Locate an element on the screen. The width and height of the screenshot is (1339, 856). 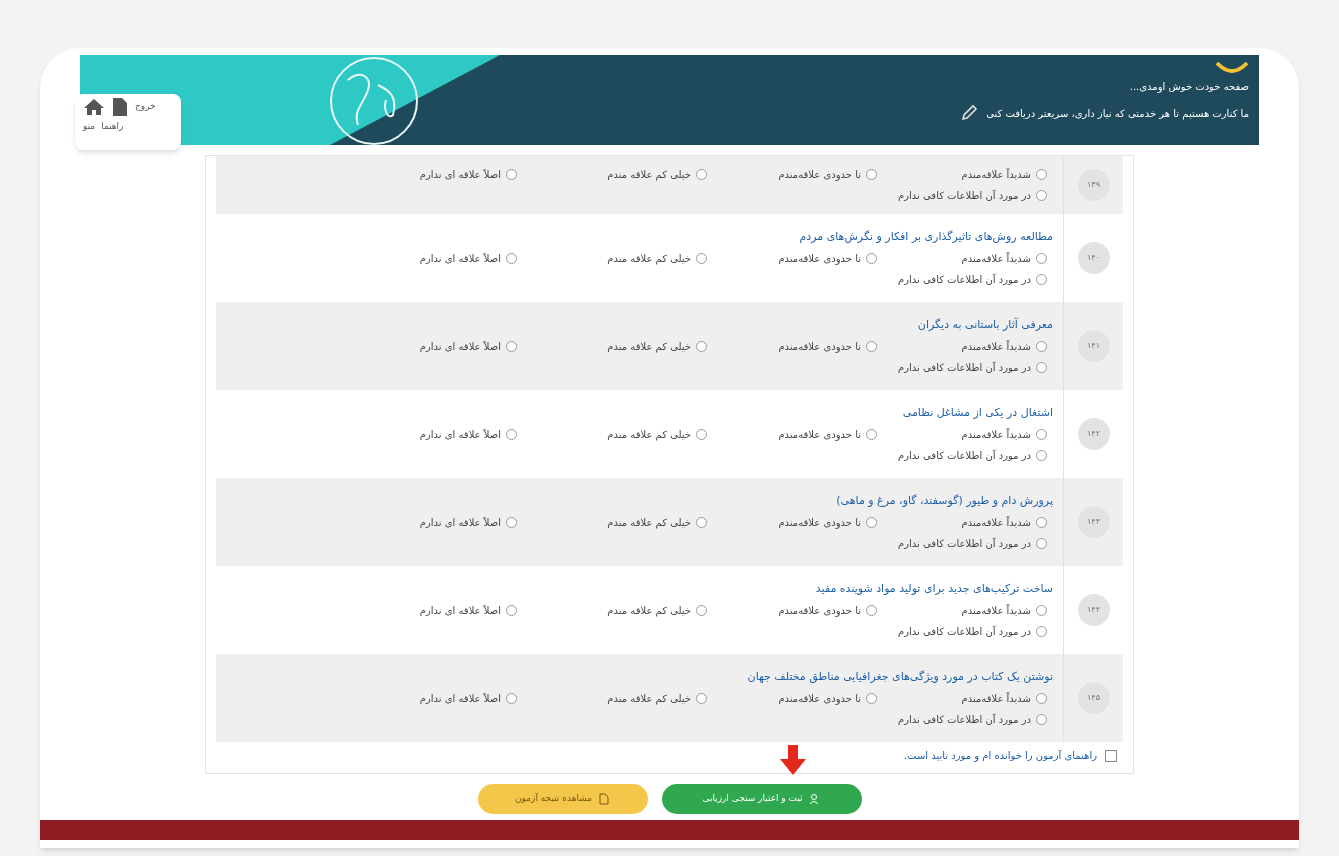
question-title: مطالعه روش‌های تاثیرگذاری بر افکار و نگرش‌های مردم is located at coordinates (925, 236).